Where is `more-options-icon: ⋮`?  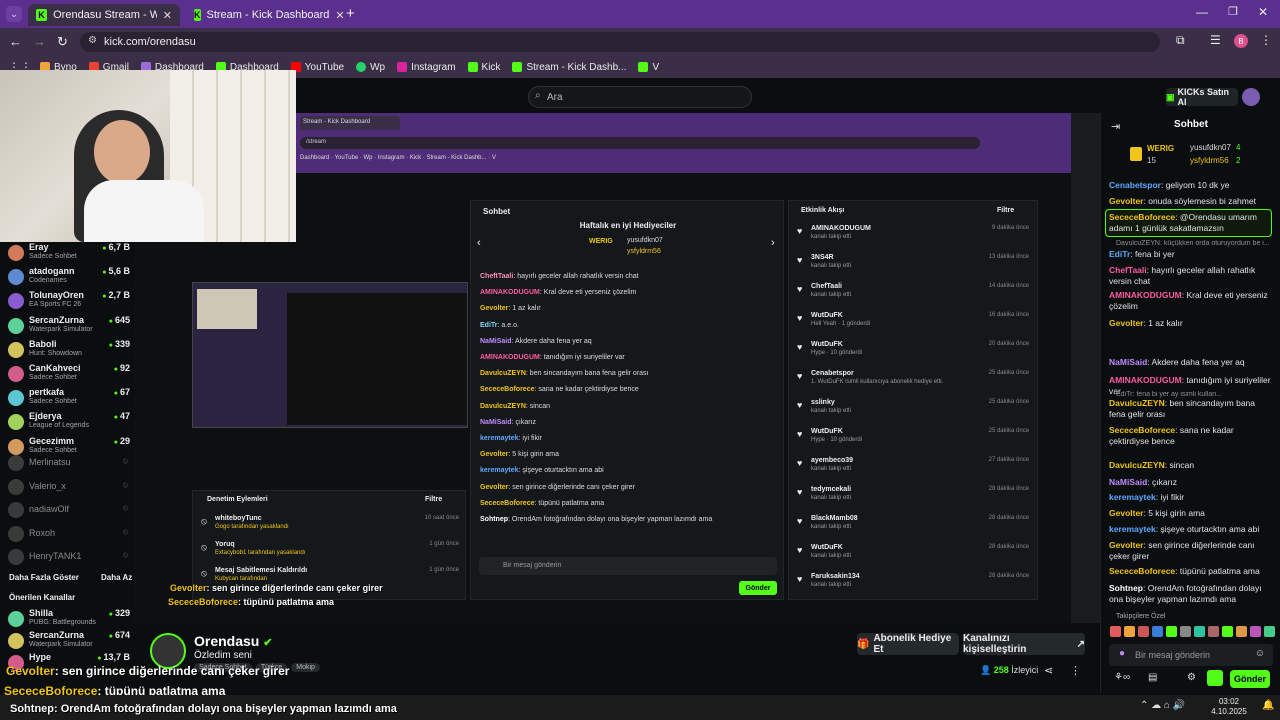 more-options-icon: ⋮ is located at coordinates (1075, 670).